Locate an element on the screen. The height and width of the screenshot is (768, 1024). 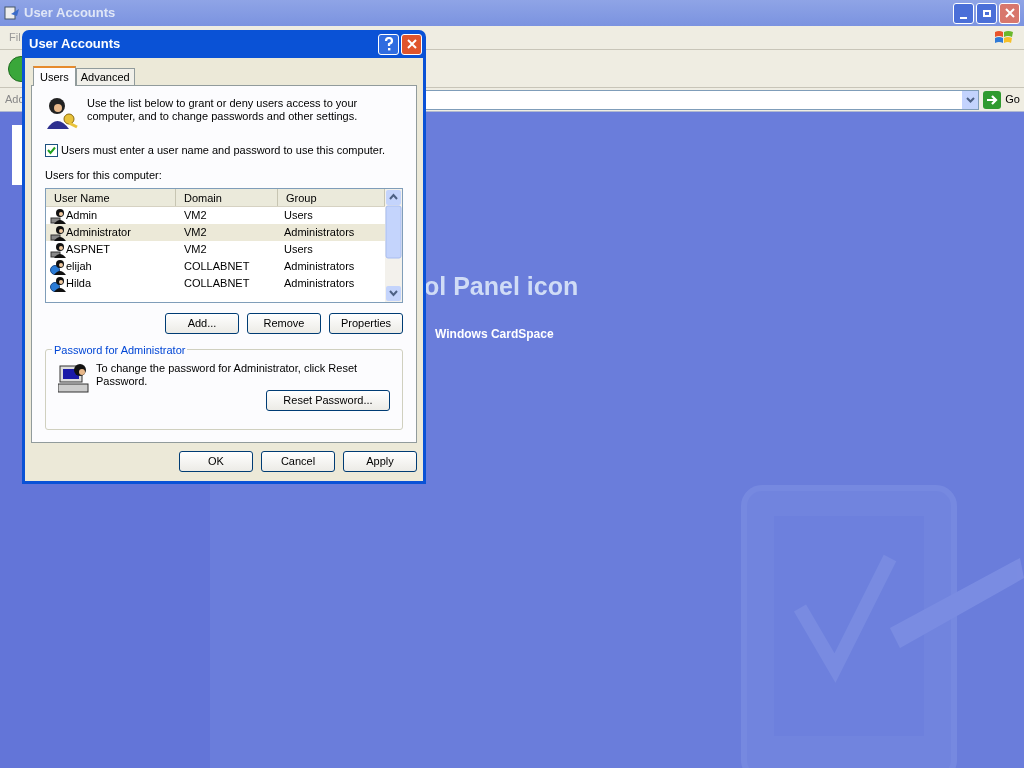
user-row: Hilda COLLABNET Administrators is located at coordinates (215, 283).